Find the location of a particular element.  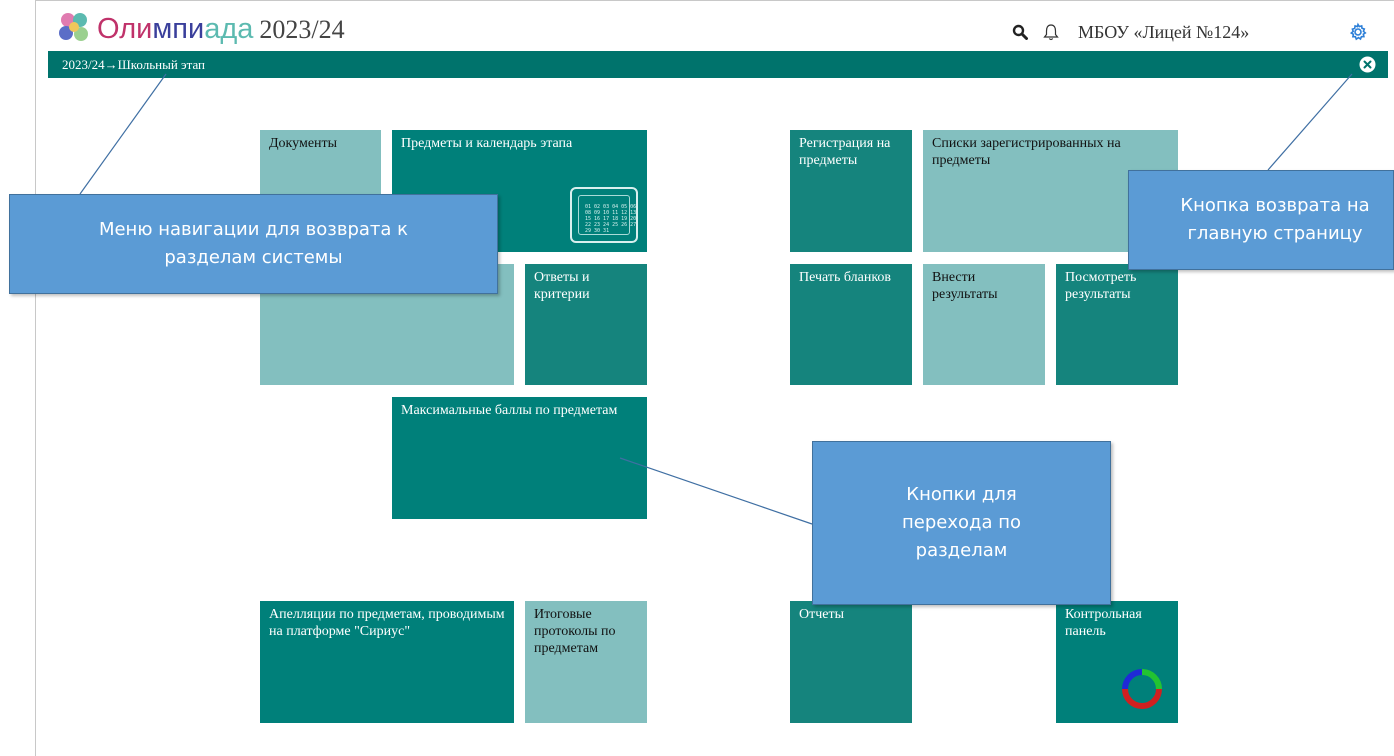

app-title: Олимпиада 2023/24 is located at coordinates (221, 29).